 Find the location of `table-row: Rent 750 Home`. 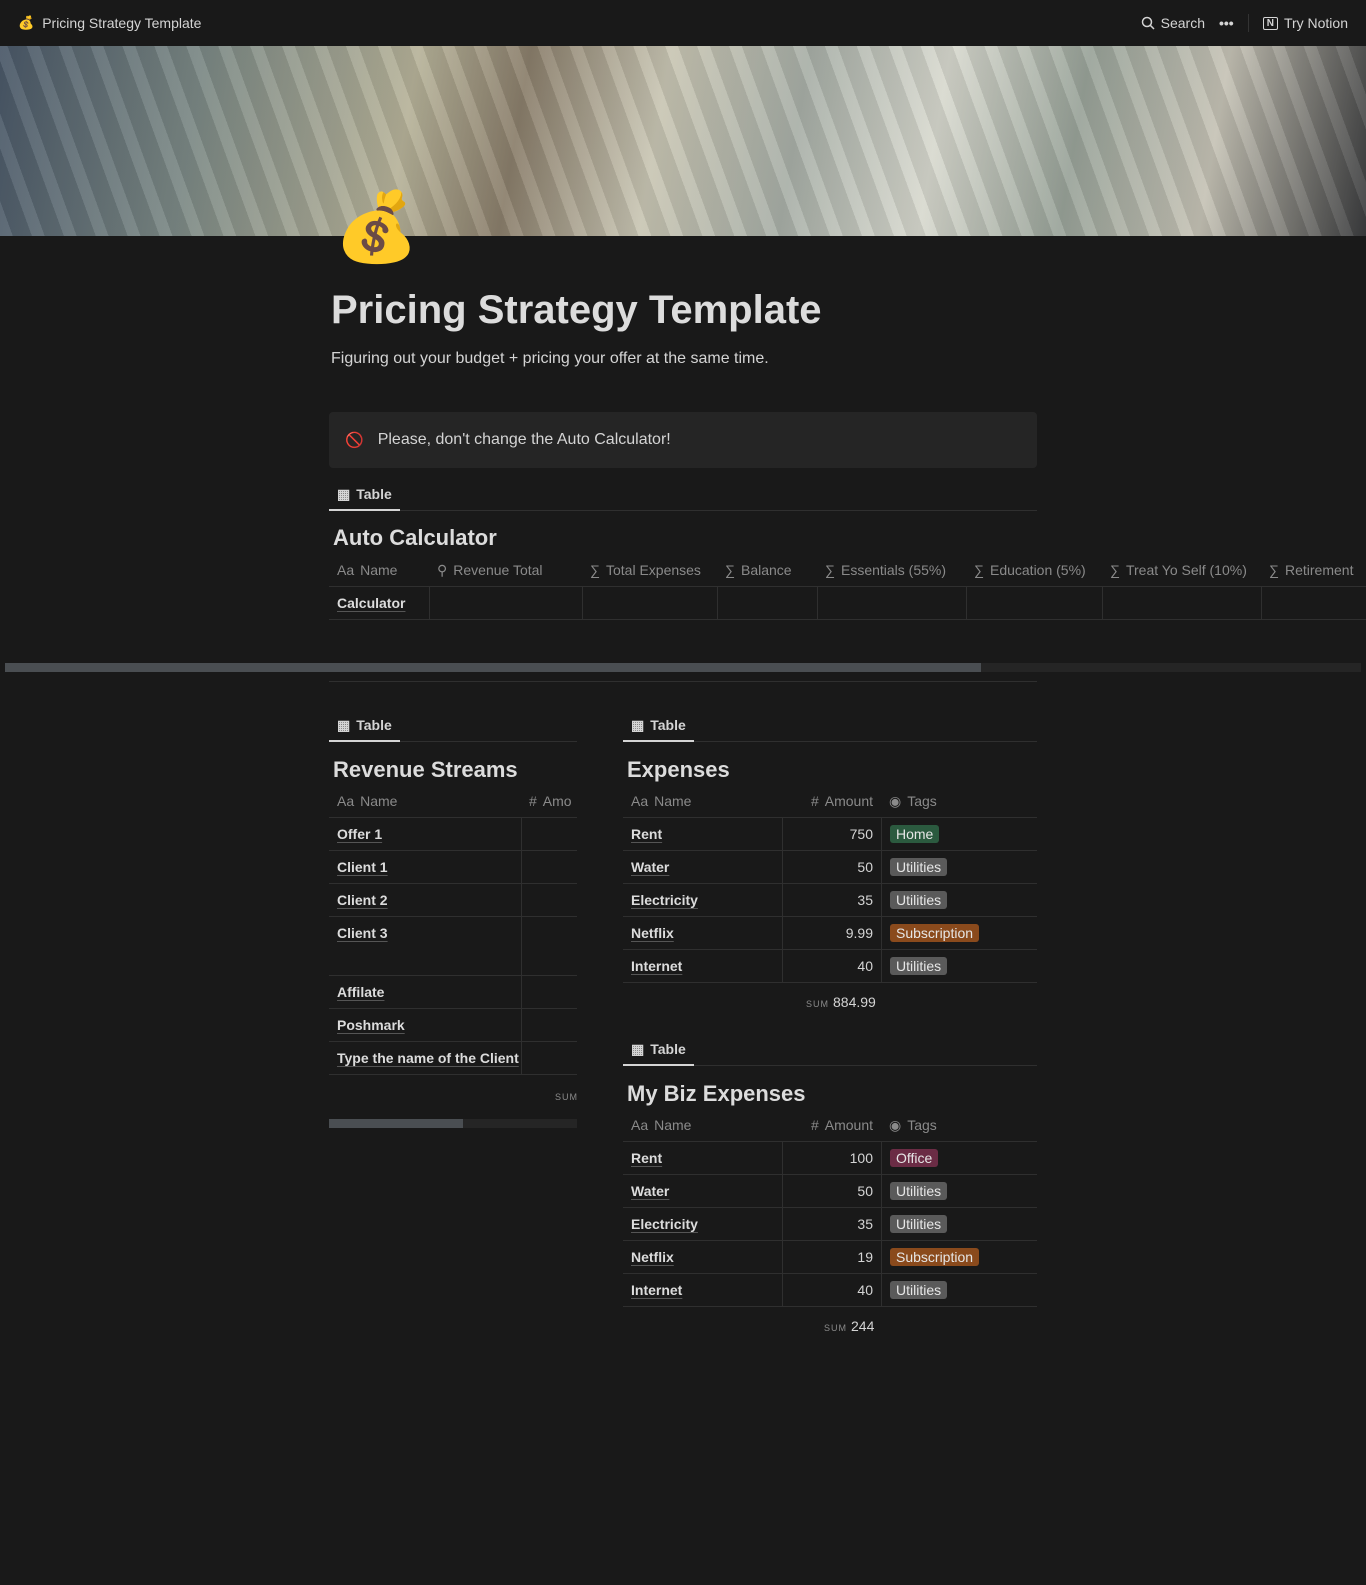

table-row: Rent 750 Home is located at coordinates (830, 834).